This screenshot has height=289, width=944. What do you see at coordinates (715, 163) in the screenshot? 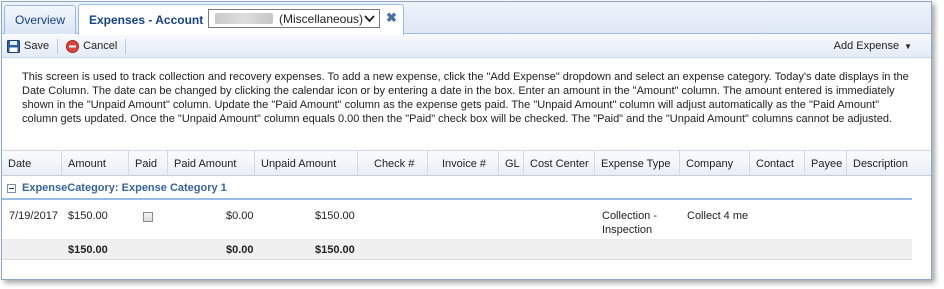
I see `column-header-company: Company` at bounding box center [715, 163].